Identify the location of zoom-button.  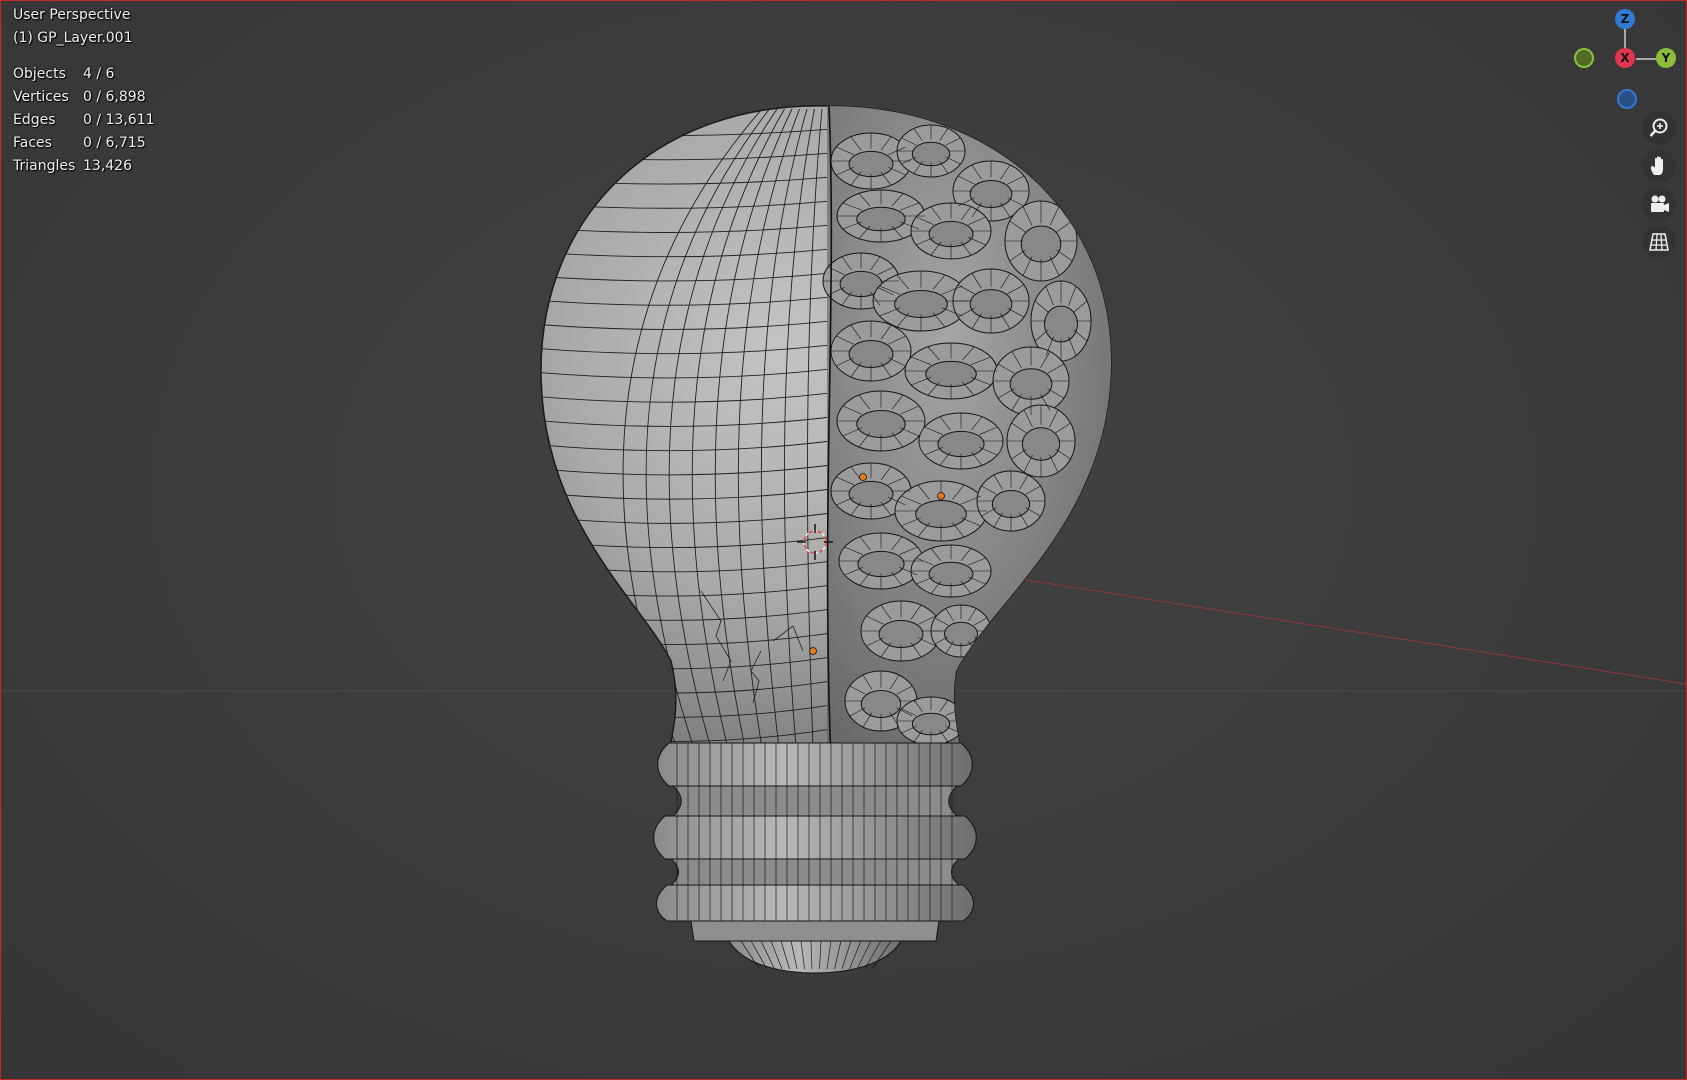
(1659, 128).